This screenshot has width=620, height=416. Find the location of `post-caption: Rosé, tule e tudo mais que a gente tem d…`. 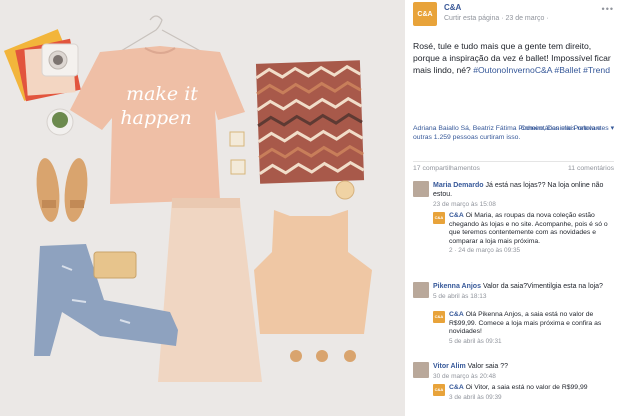

post-caption: Rosé, tule e tudo mais que a gente tem d… is located at coordinates (512, 58).